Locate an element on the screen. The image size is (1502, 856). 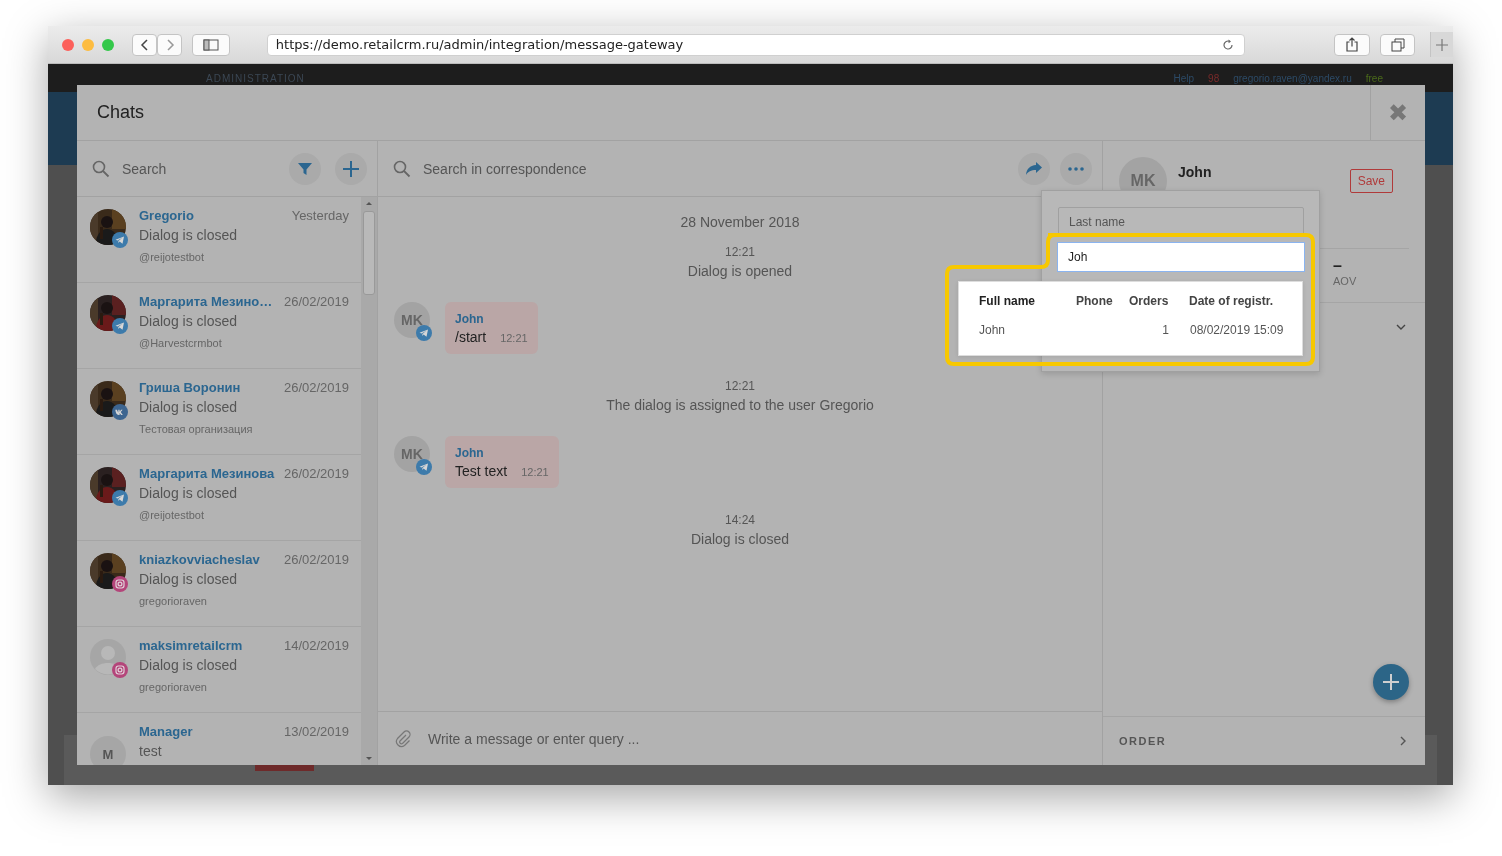
message-text: /start is located at coordinates (471, 337).